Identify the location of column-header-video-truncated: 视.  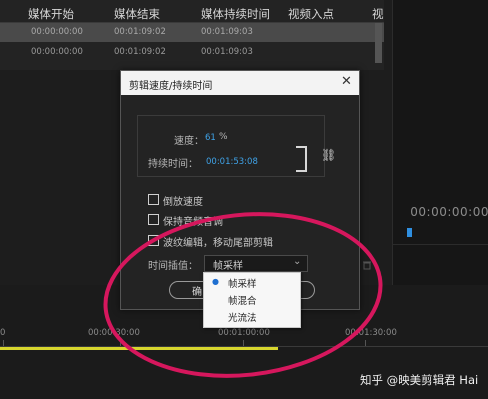
(378, 14).